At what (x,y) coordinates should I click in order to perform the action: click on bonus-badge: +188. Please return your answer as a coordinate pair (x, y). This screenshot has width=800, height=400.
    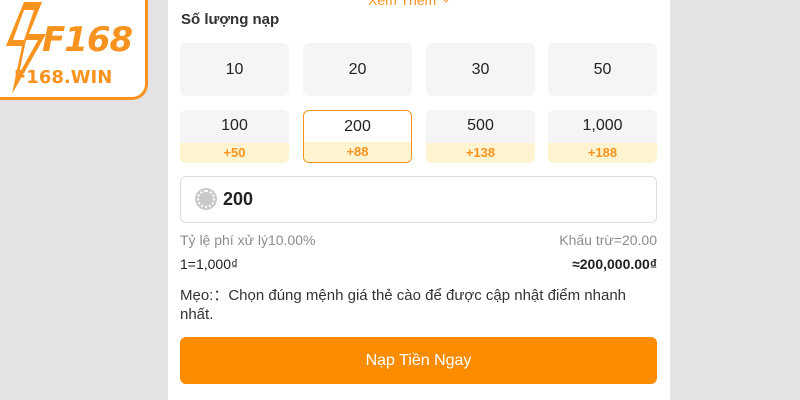
    Looking at the image, I should click on (602, 153).